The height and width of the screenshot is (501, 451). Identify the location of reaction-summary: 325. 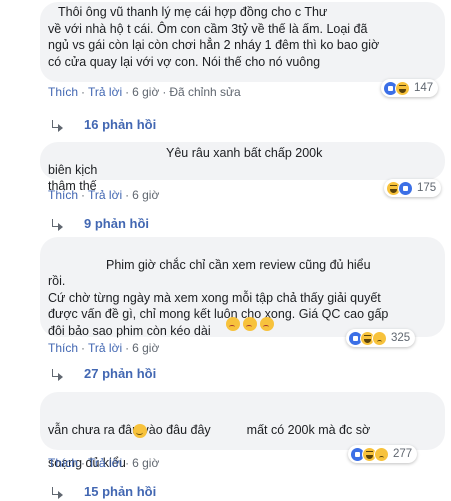
(381, 338).